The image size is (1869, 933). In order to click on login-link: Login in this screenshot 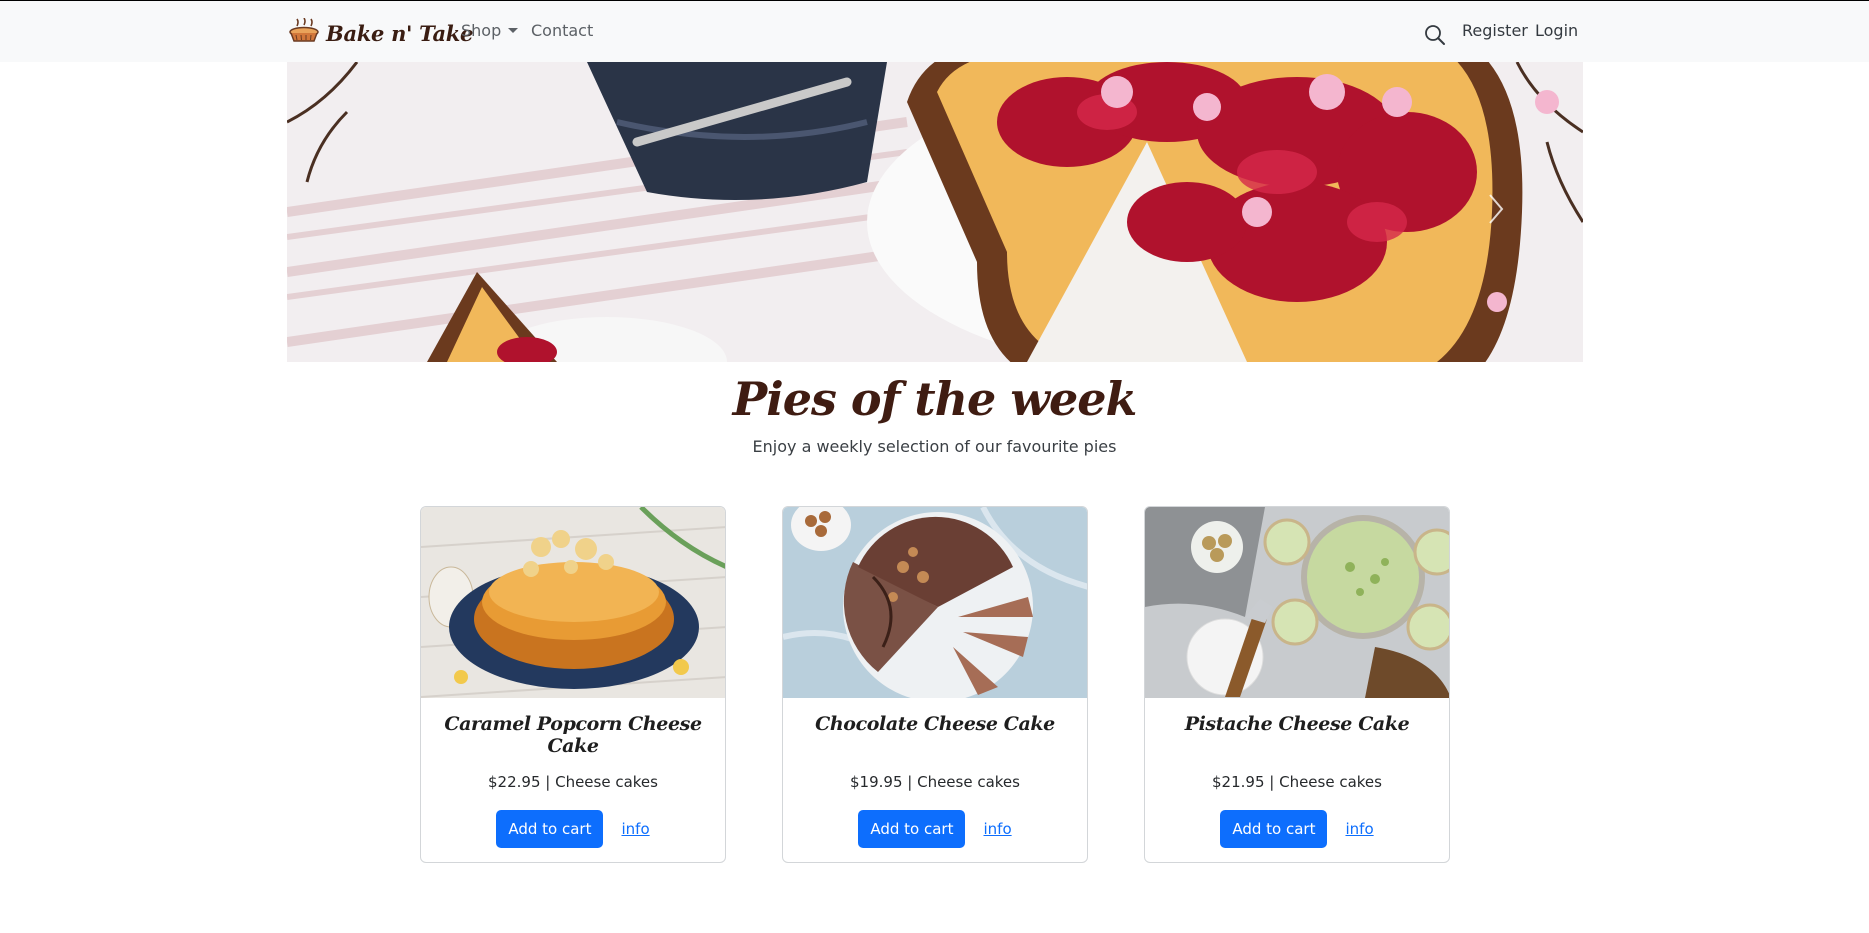, I will do `click(1556, 30)`.